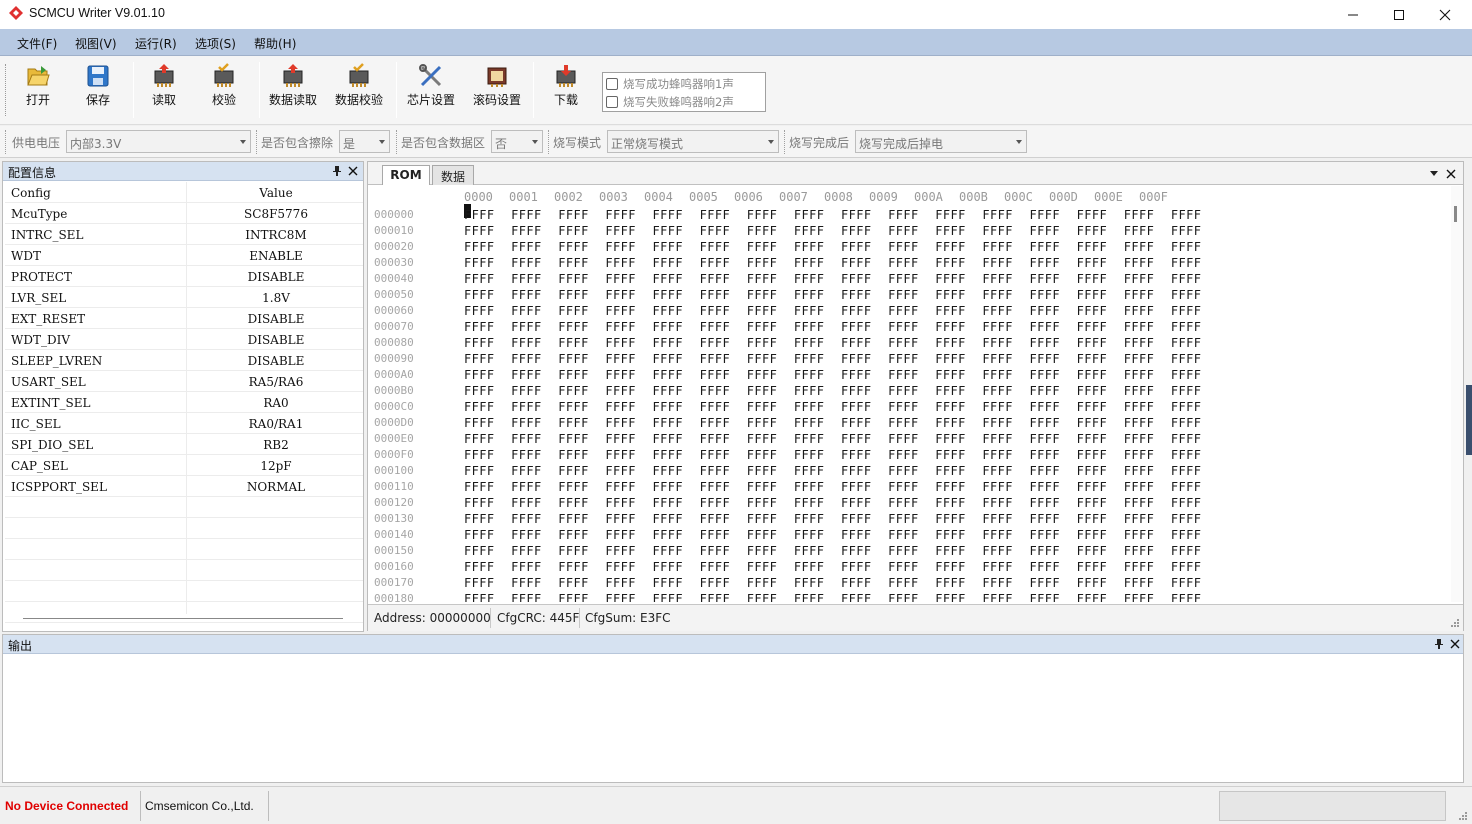 The image size is (1472, 824). What do you see at coordinates (276, 214) in the screenshot?
I see `config-value: SC8F5776` at bounding box center [276, 214].